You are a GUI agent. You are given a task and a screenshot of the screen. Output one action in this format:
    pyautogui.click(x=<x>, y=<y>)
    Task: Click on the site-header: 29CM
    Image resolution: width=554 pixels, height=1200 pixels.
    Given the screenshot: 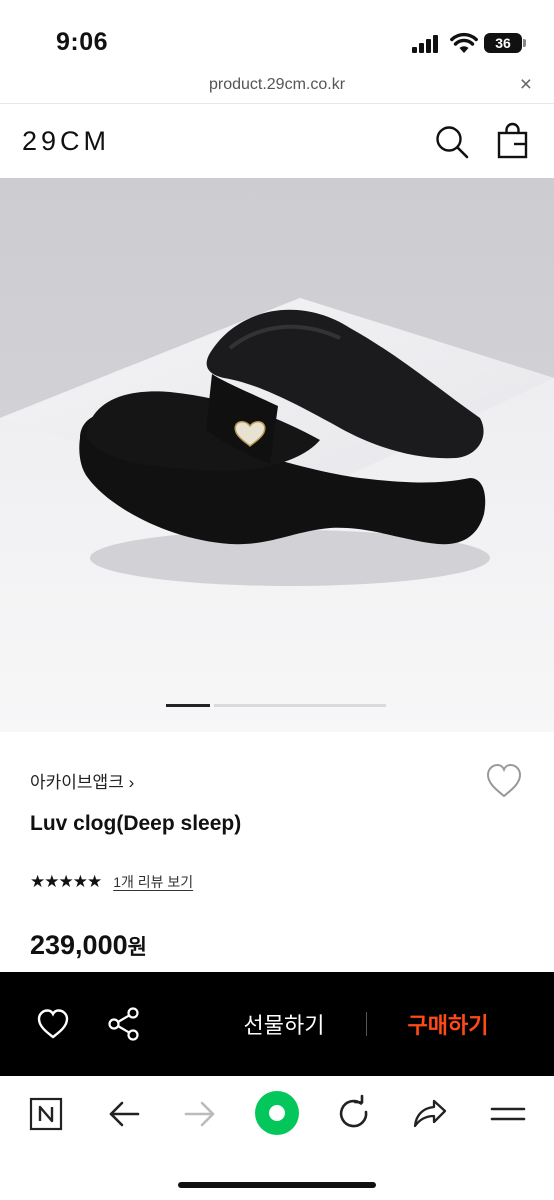 What is the action you would take?
    pyautogui.click(x=277, y=141)
    